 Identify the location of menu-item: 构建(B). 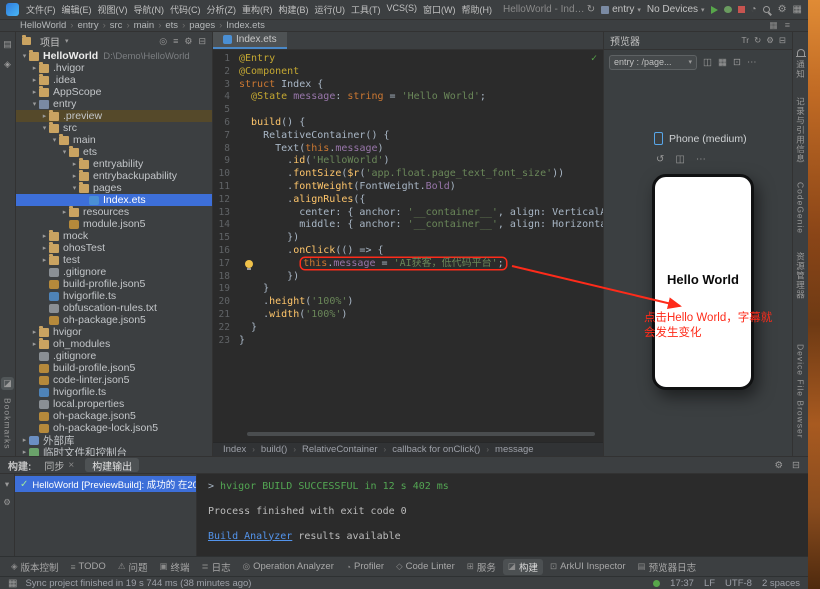
(294, 9).